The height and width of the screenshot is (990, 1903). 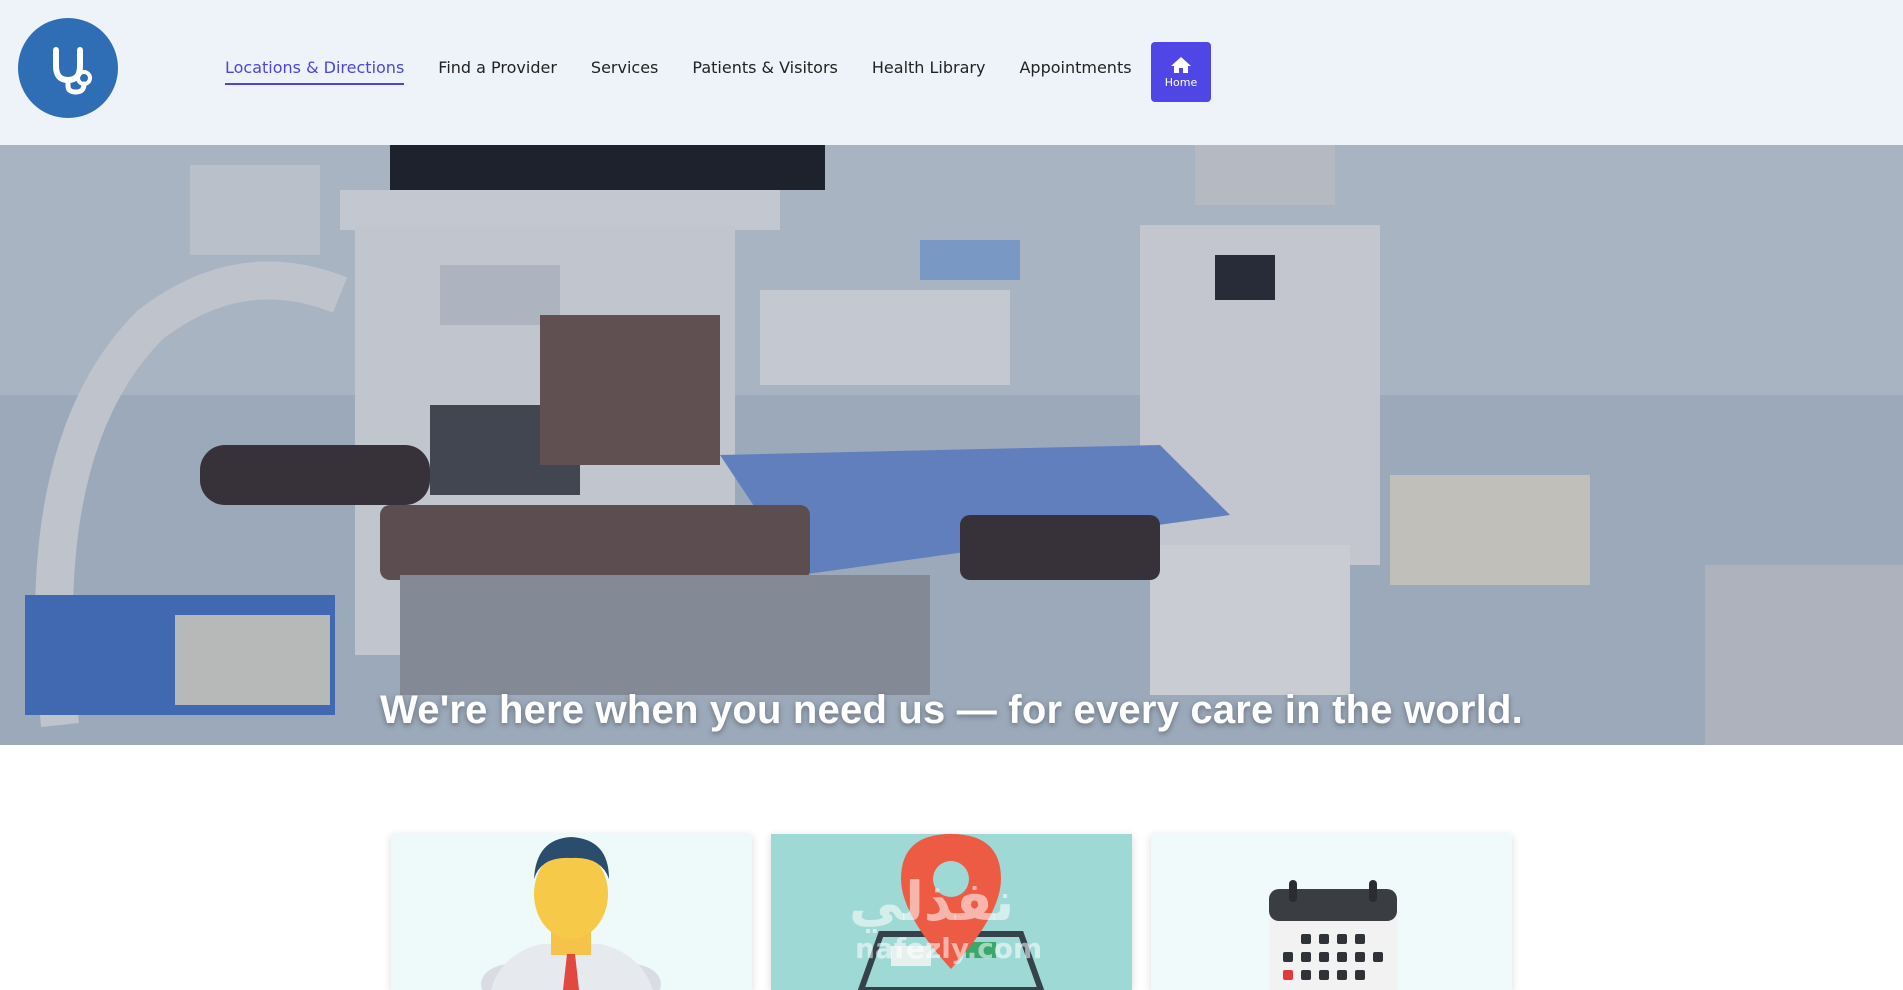 I want to click on nav-services: Services, so click(x=624, y=71).